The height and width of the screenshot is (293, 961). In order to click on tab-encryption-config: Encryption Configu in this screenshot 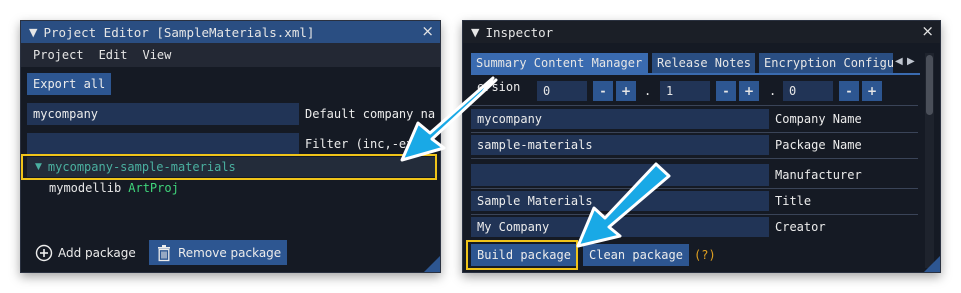, I will do `click(826, 63)`.